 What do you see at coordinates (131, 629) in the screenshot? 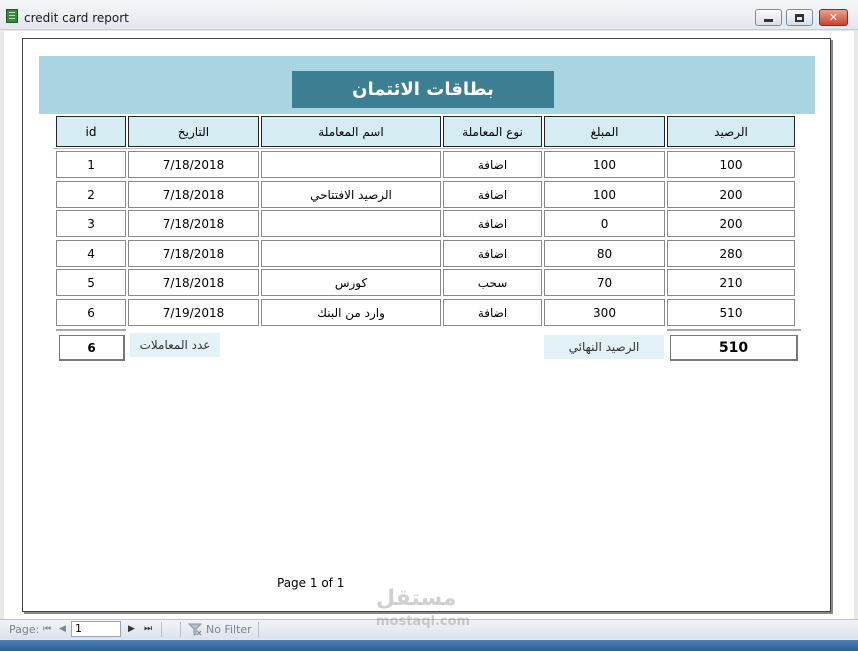
I see `next-page-button: ▶` at bounding box center [131, 629].